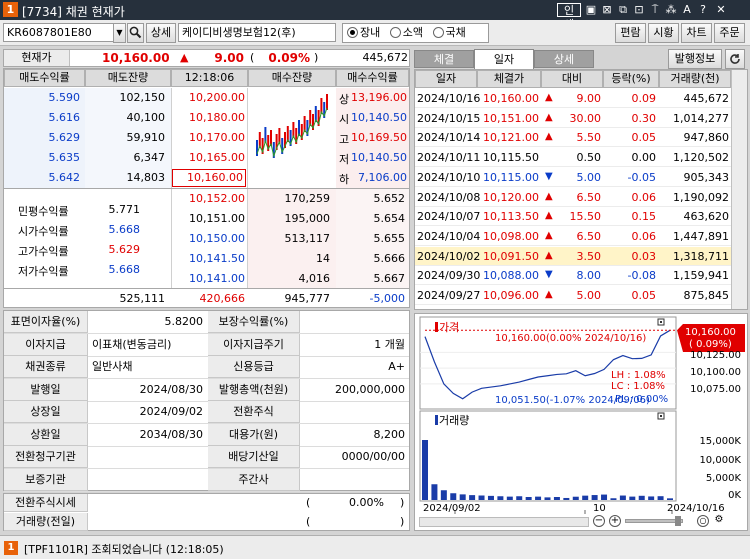 The width and height of the screenshot is (750, 559). Describe the element at coordinates (449, 276) in the screenshot. I see `row-date: 2024/09/30` at that location.